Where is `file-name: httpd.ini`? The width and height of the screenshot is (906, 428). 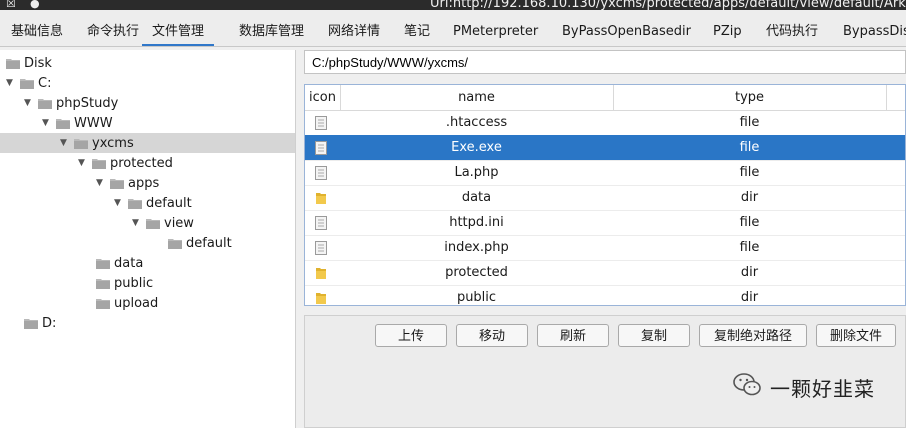 file-name: httpd.ini is located at coordinates (476, 222).